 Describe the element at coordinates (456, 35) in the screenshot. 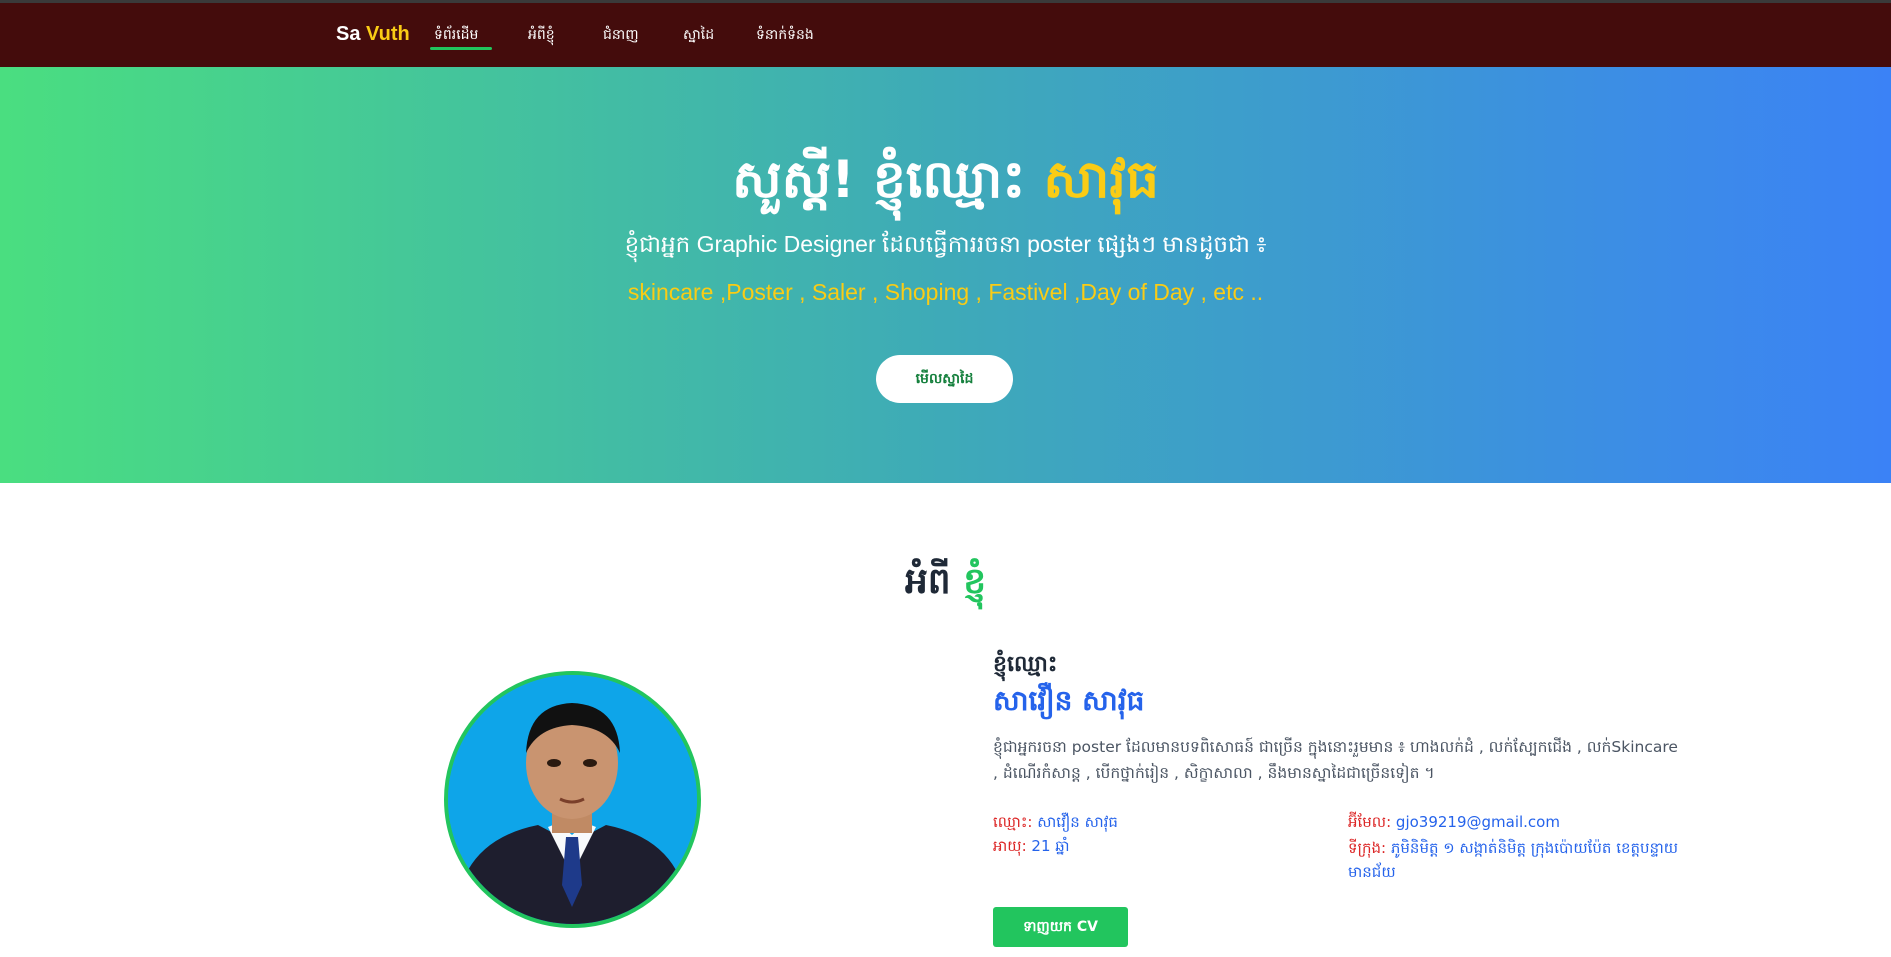

I see `nav-item-home: ទំព័រដើម` at that location.